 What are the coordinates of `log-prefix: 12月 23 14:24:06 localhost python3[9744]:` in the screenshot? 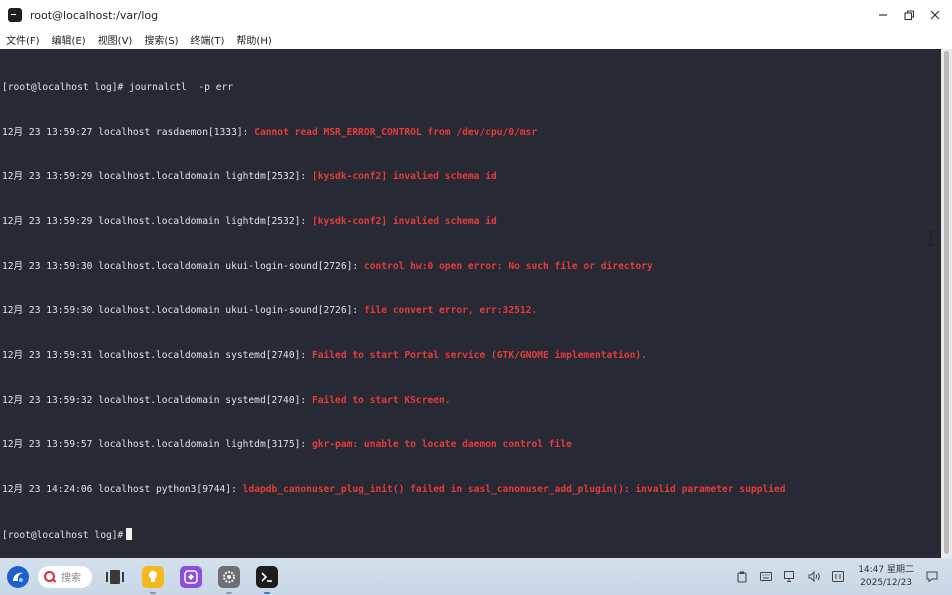 It's located at (122, 490).